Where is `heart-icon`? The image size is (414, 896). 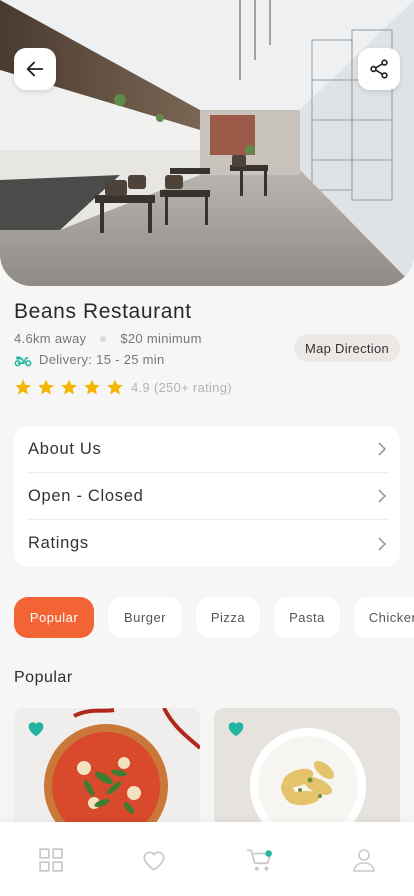 heart-icon is located at coordinates (154, 861).